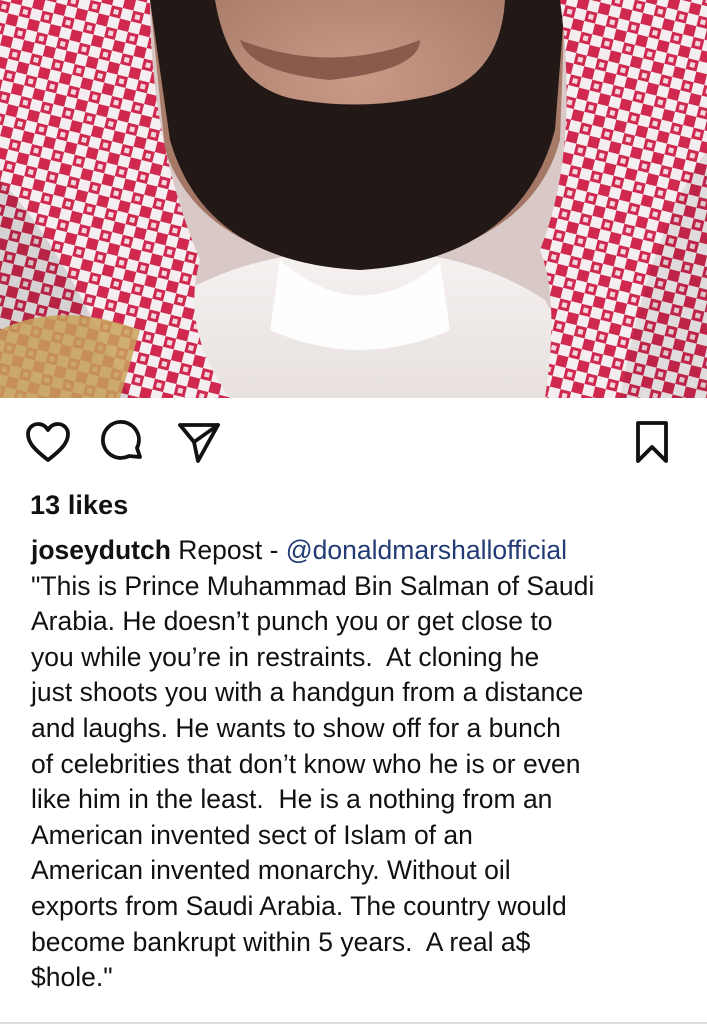  Describe the element at coordinates (271, 870) in the screenshot. I see `caption-line: American invented monarchy. Without oil` at that location.